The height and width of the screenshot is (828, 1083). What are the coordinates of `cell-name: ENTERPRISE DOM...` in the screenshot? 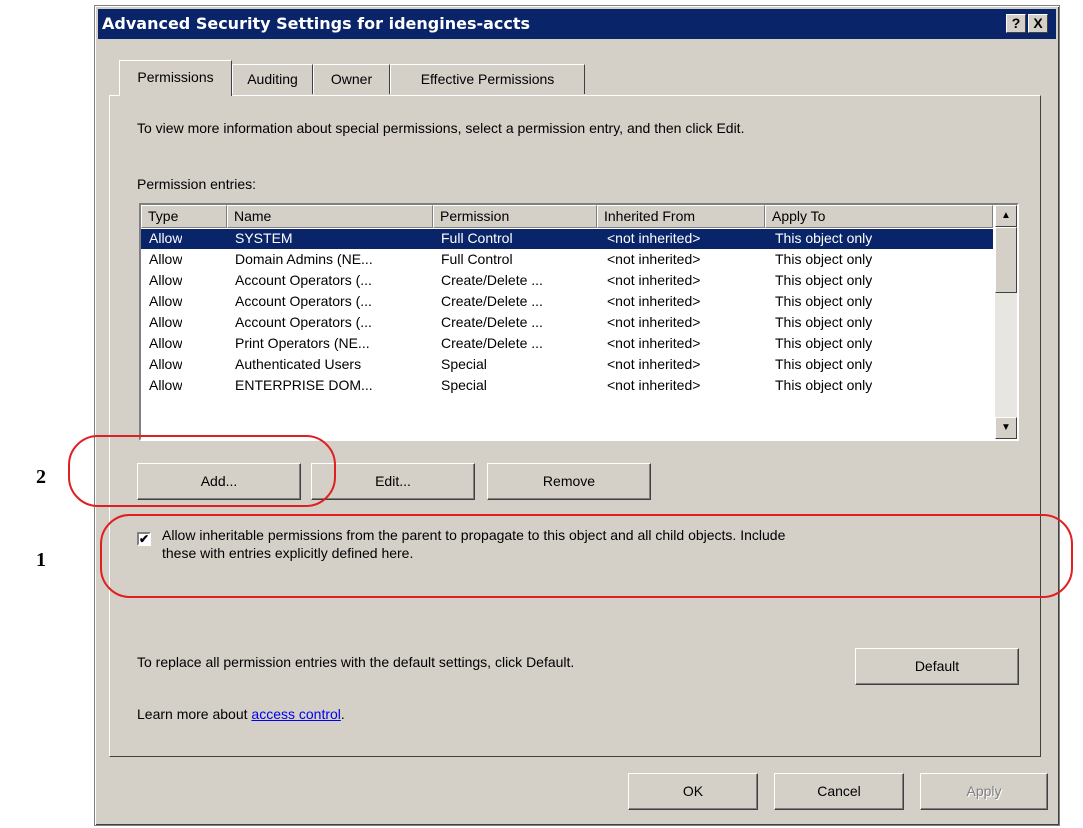 It's located at (304, 385).